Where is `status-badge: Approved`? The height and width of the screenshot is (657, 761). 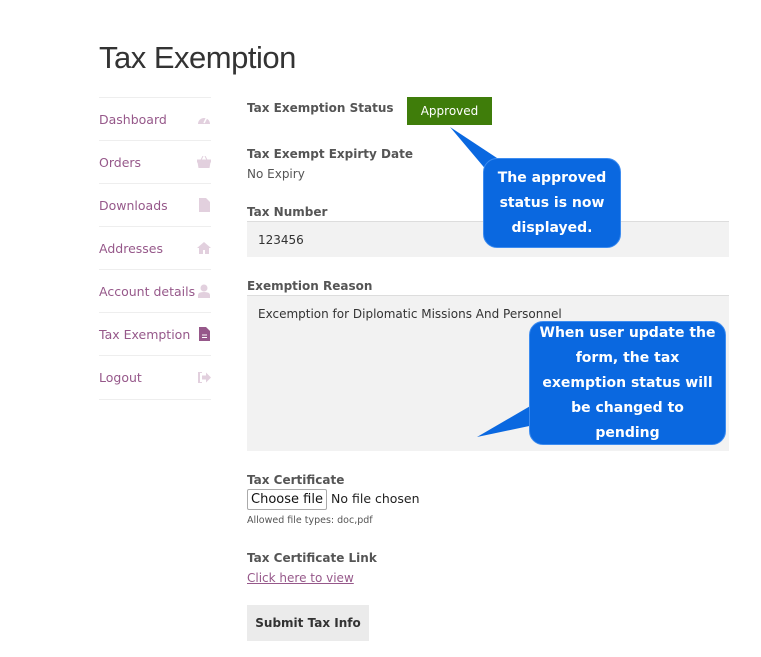 status-badge: Approved is located at coordinates (449, 111).